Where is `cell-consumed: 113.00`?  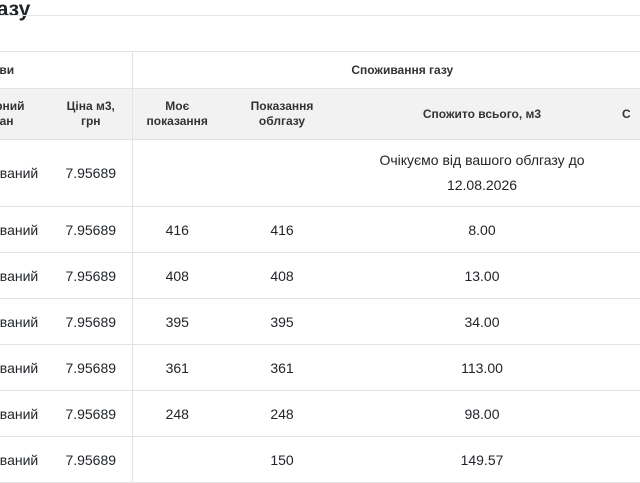 cell-consumed: 113.00 is located at coordinates (482, 367).